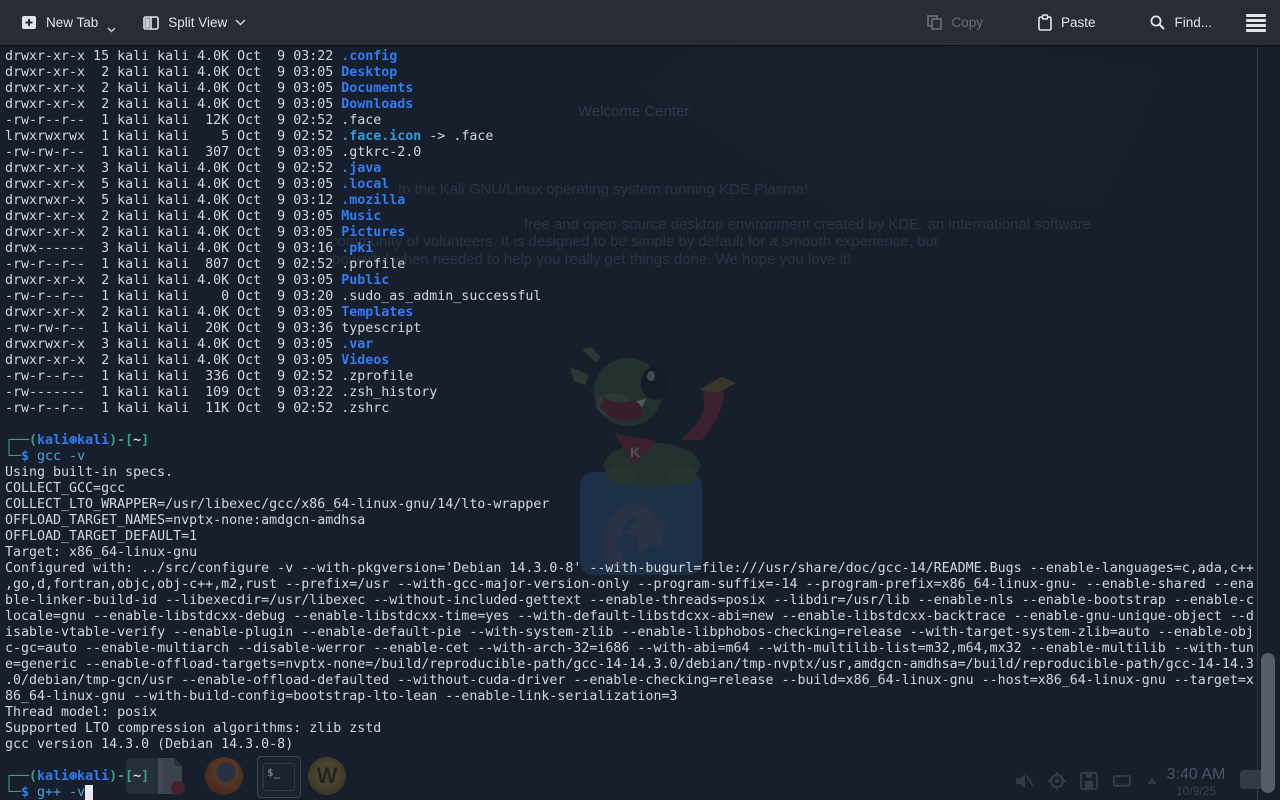 Image resolution: width=1280 pixels, height=800 pixels. Describe the element at coordinates (935, 22) in the screenshot. I see `copy-icon` at that location.